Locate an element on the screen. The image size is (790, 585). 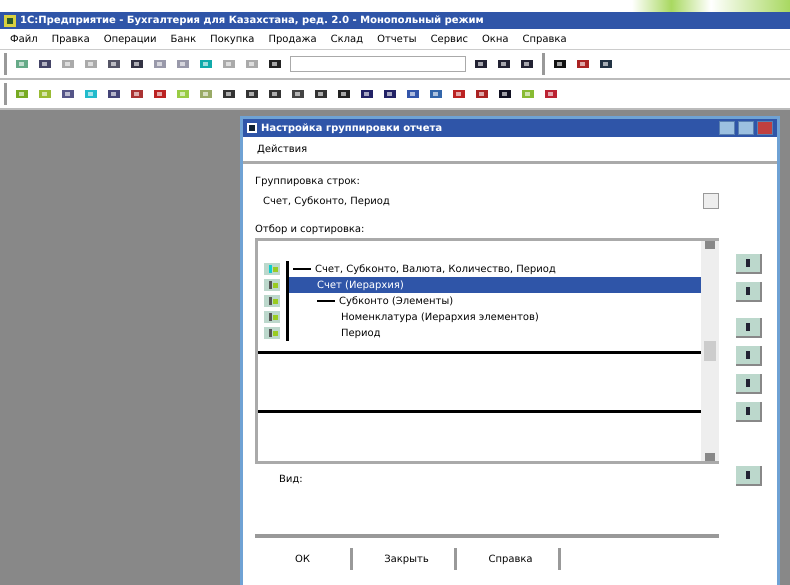
actions-menu: Действия is located at coordinates (282, 149).